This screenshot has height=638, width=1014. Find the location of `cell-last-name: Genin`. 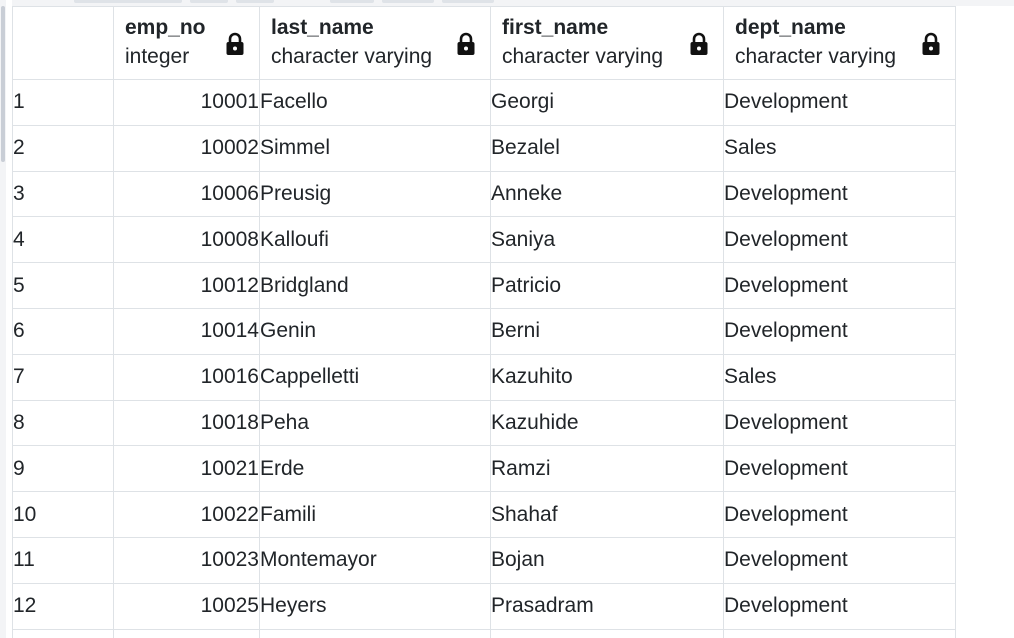

cell-last-name: Genin is located at coordinates (375, 331).